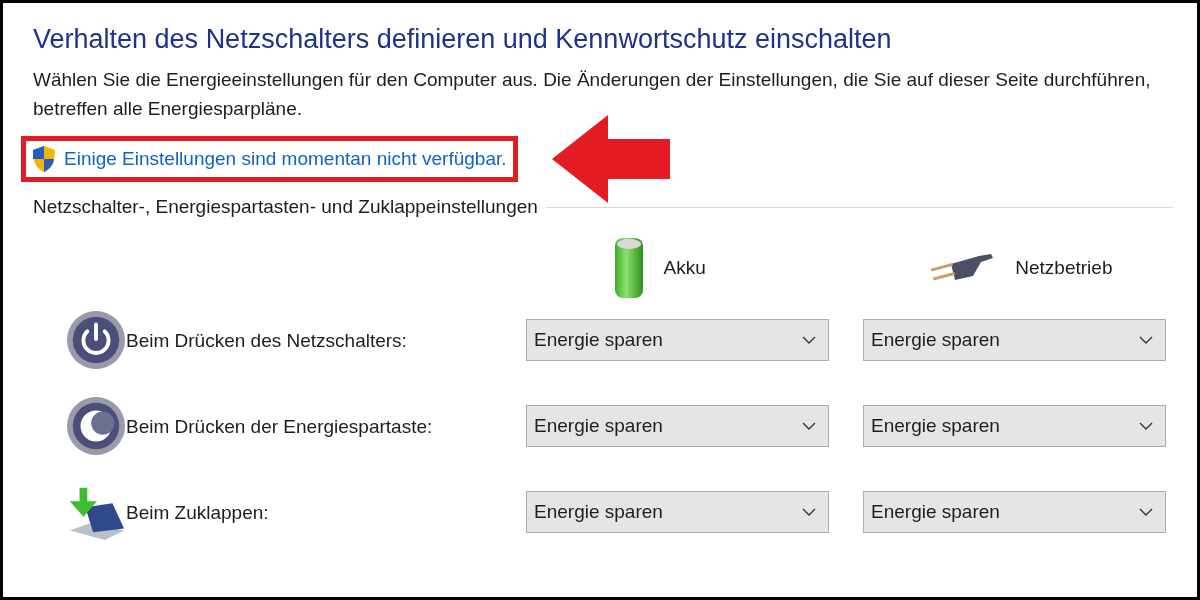 This screenshot has width=1200, height=600. I want to click on section-title: Netzschalter-, Energiespartasten- und Zuklappeinstellungen, so click(285, 206).